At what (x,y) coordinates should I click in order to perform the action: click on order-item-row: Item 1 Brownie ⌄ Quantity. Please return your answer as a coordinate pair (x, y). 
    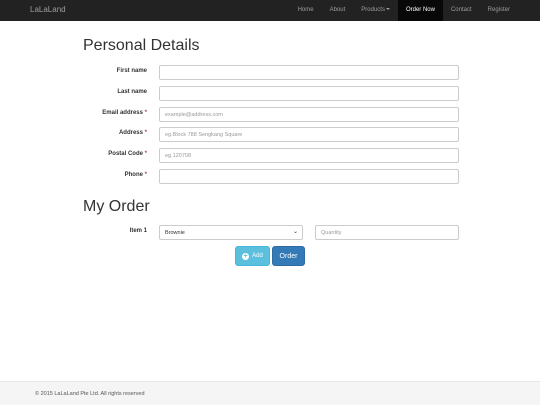
    Looking at the image, I should click on (270, 232).